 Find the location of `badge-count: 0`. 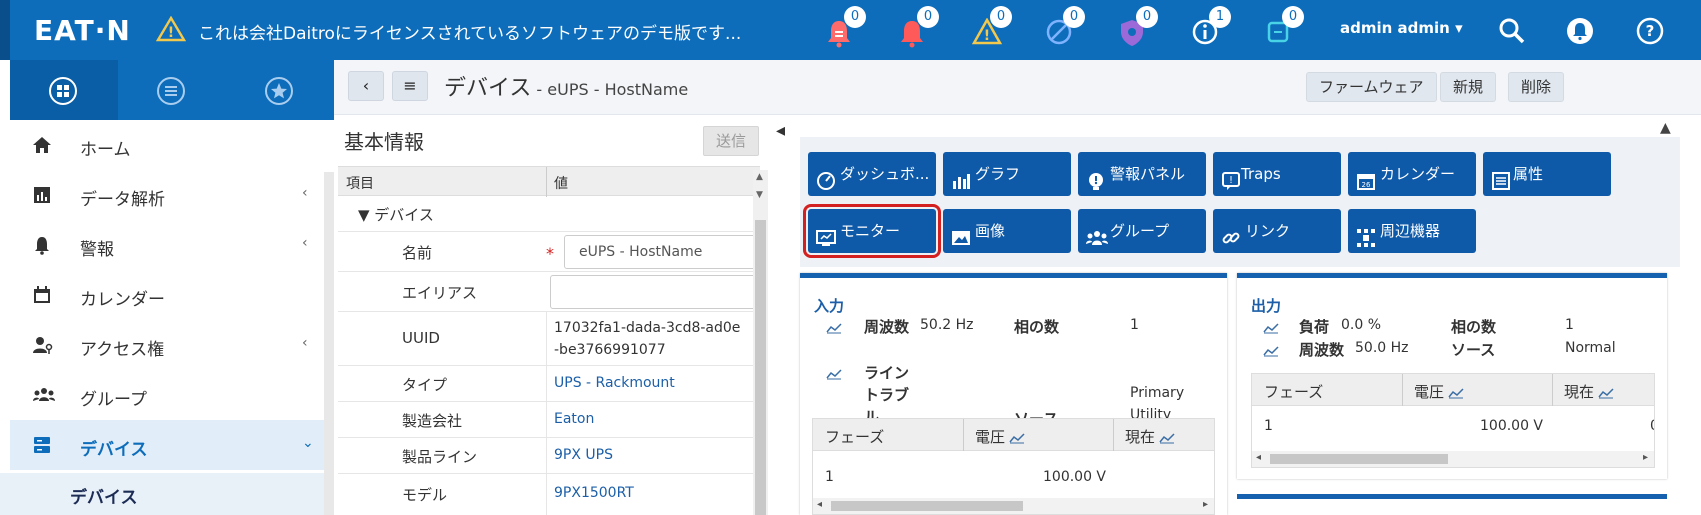

badge-count: 0 is located at coordinates (1293, 17).